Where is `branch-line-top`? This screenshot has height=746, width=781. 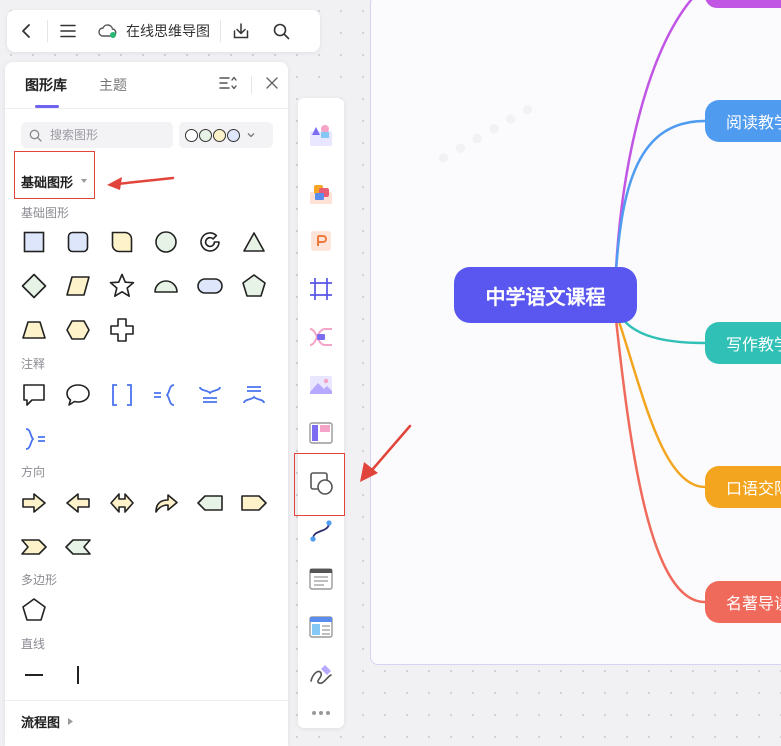
branch-line-top is located at coordinates (653, 145).